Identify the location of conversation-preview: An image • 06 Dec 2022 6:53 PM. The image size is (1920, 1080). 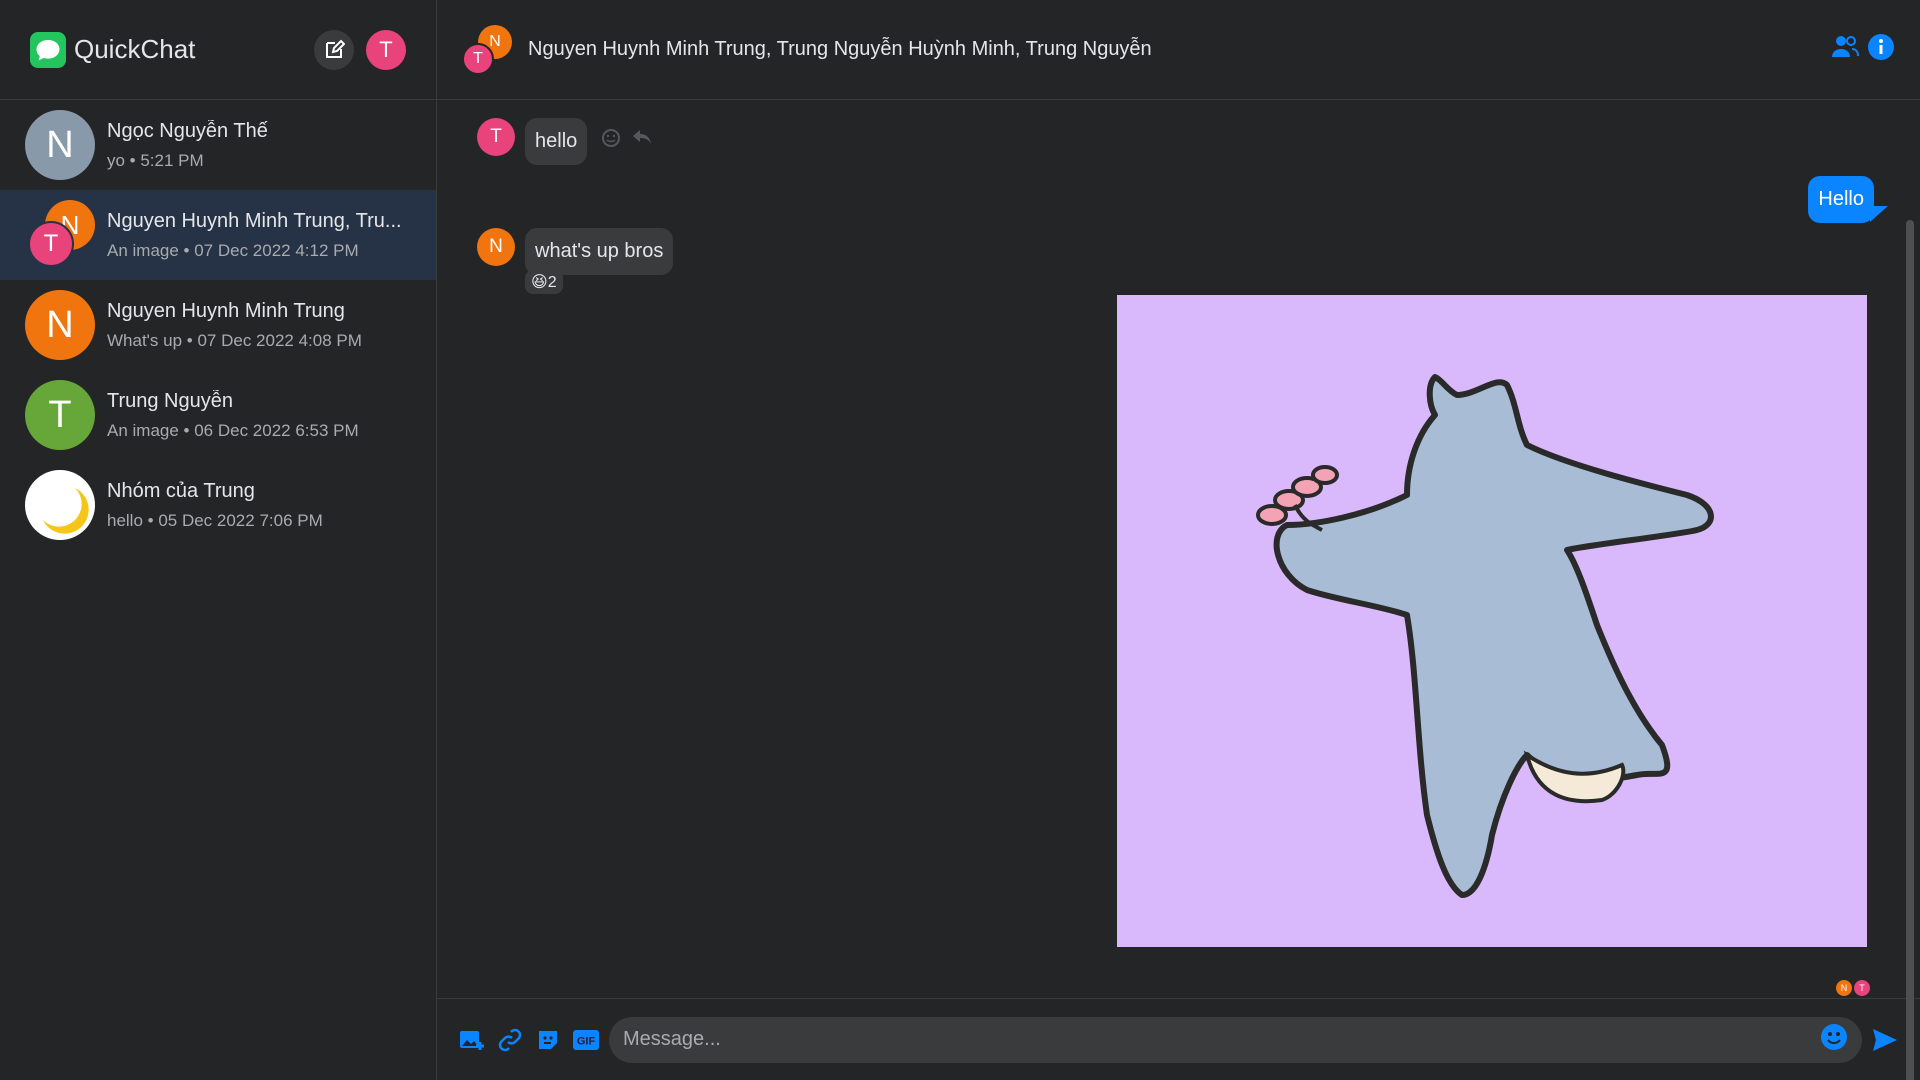
(233, 430).